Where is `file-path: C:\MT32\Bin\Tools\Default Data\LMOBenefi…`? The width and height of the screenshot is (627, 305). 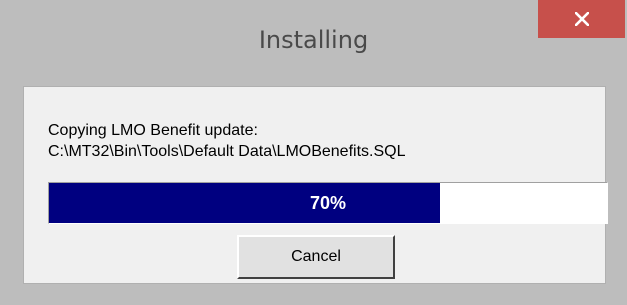 file-path: C:\MT32\Bin\Tools\Default Data\LMOBenefi… is located at coordinates (227, 151).